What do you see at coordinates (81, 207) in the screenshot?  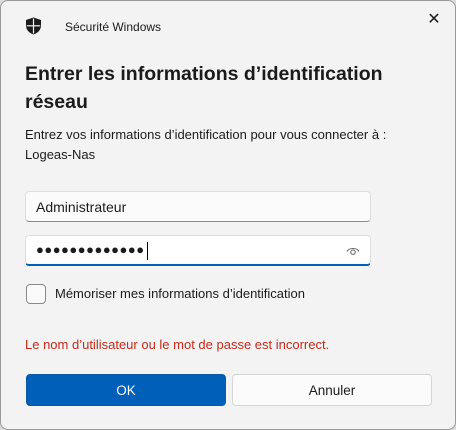 I see `username-value: Administrateur` at bounding box center [81, 207].